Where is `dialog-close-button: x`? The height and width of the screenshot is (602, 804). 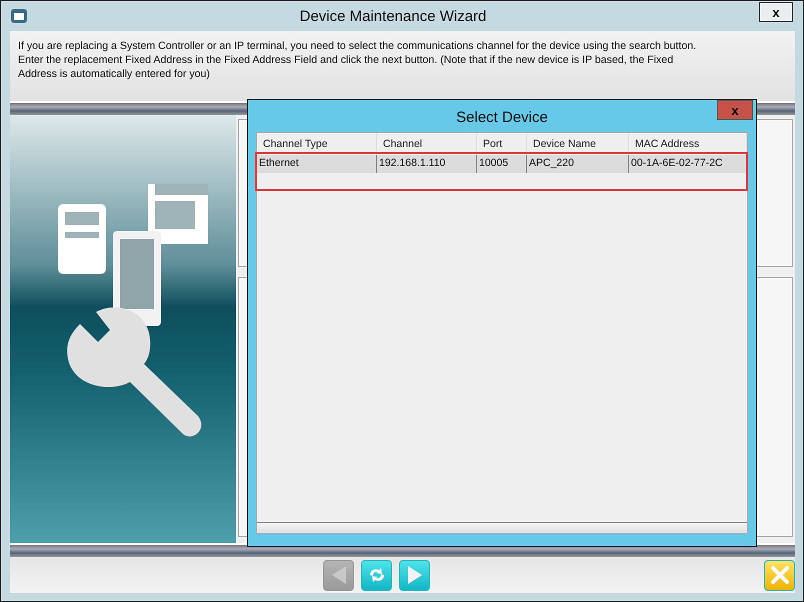 dialog-close-button: x is located at coordinates (735, 110).